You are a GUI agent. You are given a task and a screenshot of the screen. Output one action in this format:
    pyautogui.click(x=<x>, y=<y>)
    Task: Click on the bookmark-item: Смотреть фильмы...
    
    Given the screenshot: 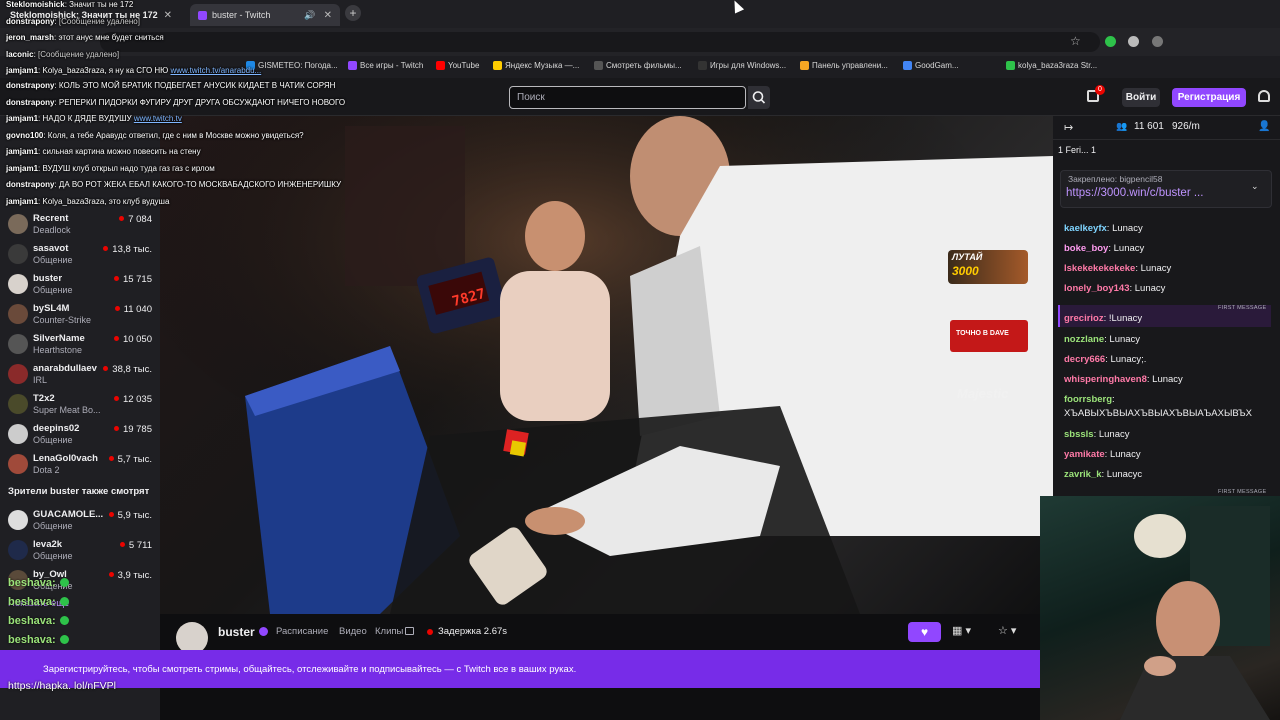 What is the action you would take?
    pyautogui.click(x=638, y=65)
    